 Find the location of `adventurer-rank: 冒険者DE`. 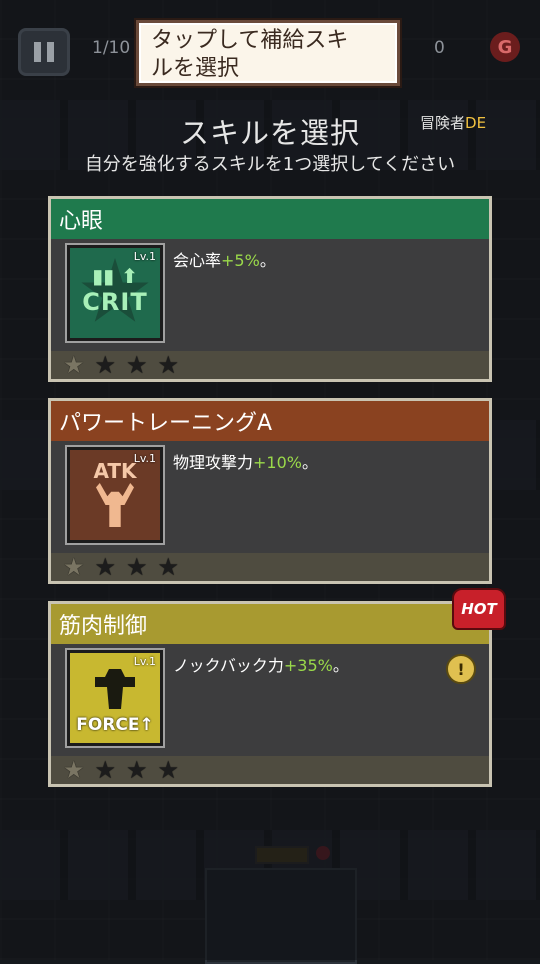

adventurer-rank: 冒険者DE is located at coordinates (453, 123).